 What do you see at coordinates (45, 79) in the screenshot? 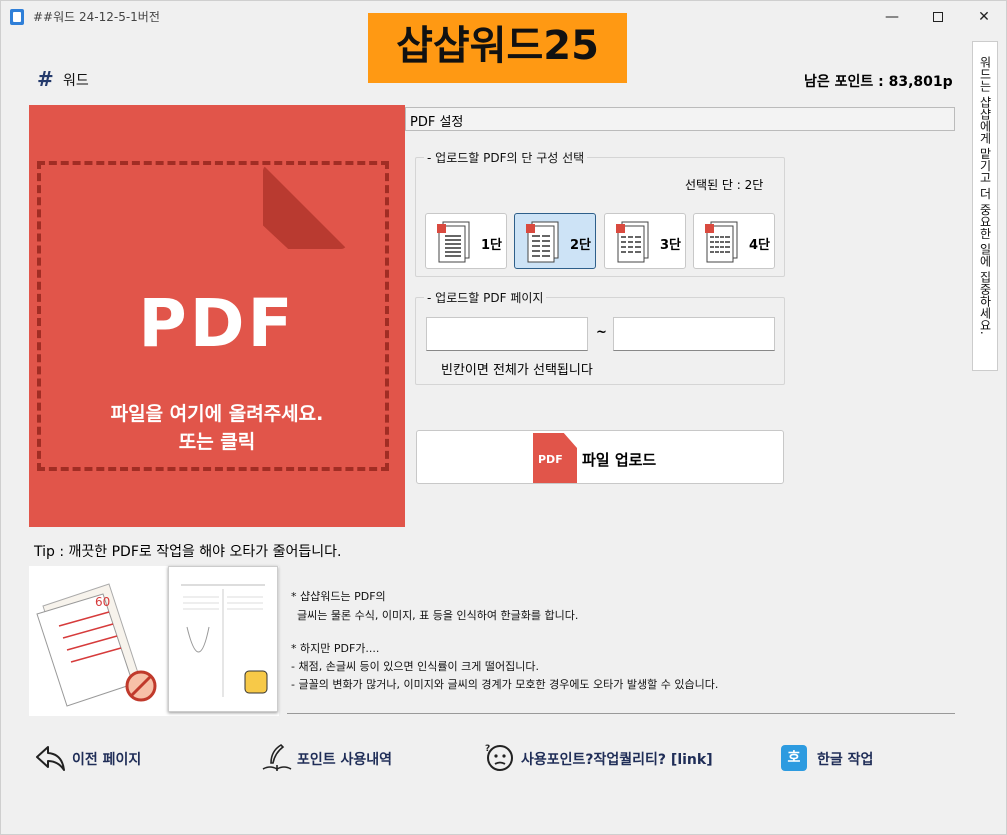
I see `hash-logo-icon: #` at bounding box center [45, 79].